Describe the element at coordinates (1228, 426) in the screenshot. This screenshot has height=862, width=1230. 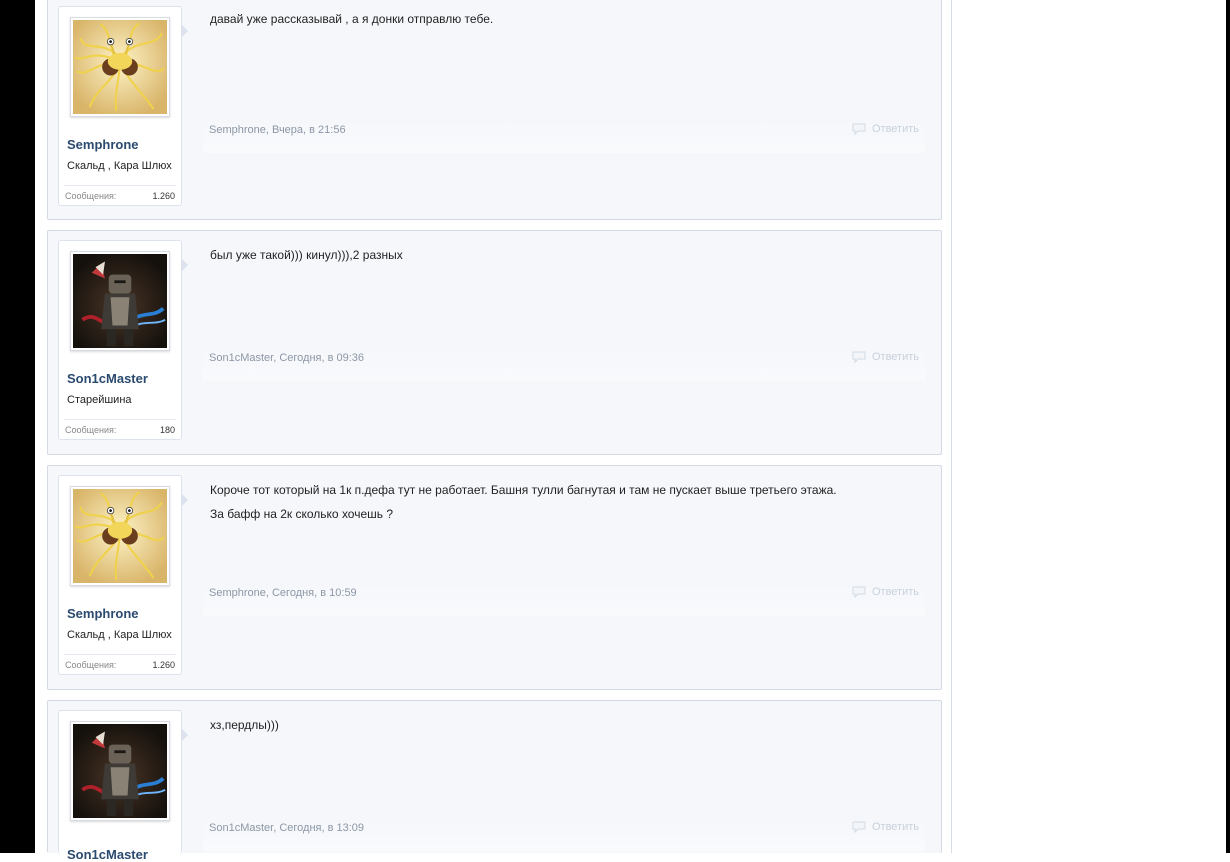
I see `right-edge` at that location.